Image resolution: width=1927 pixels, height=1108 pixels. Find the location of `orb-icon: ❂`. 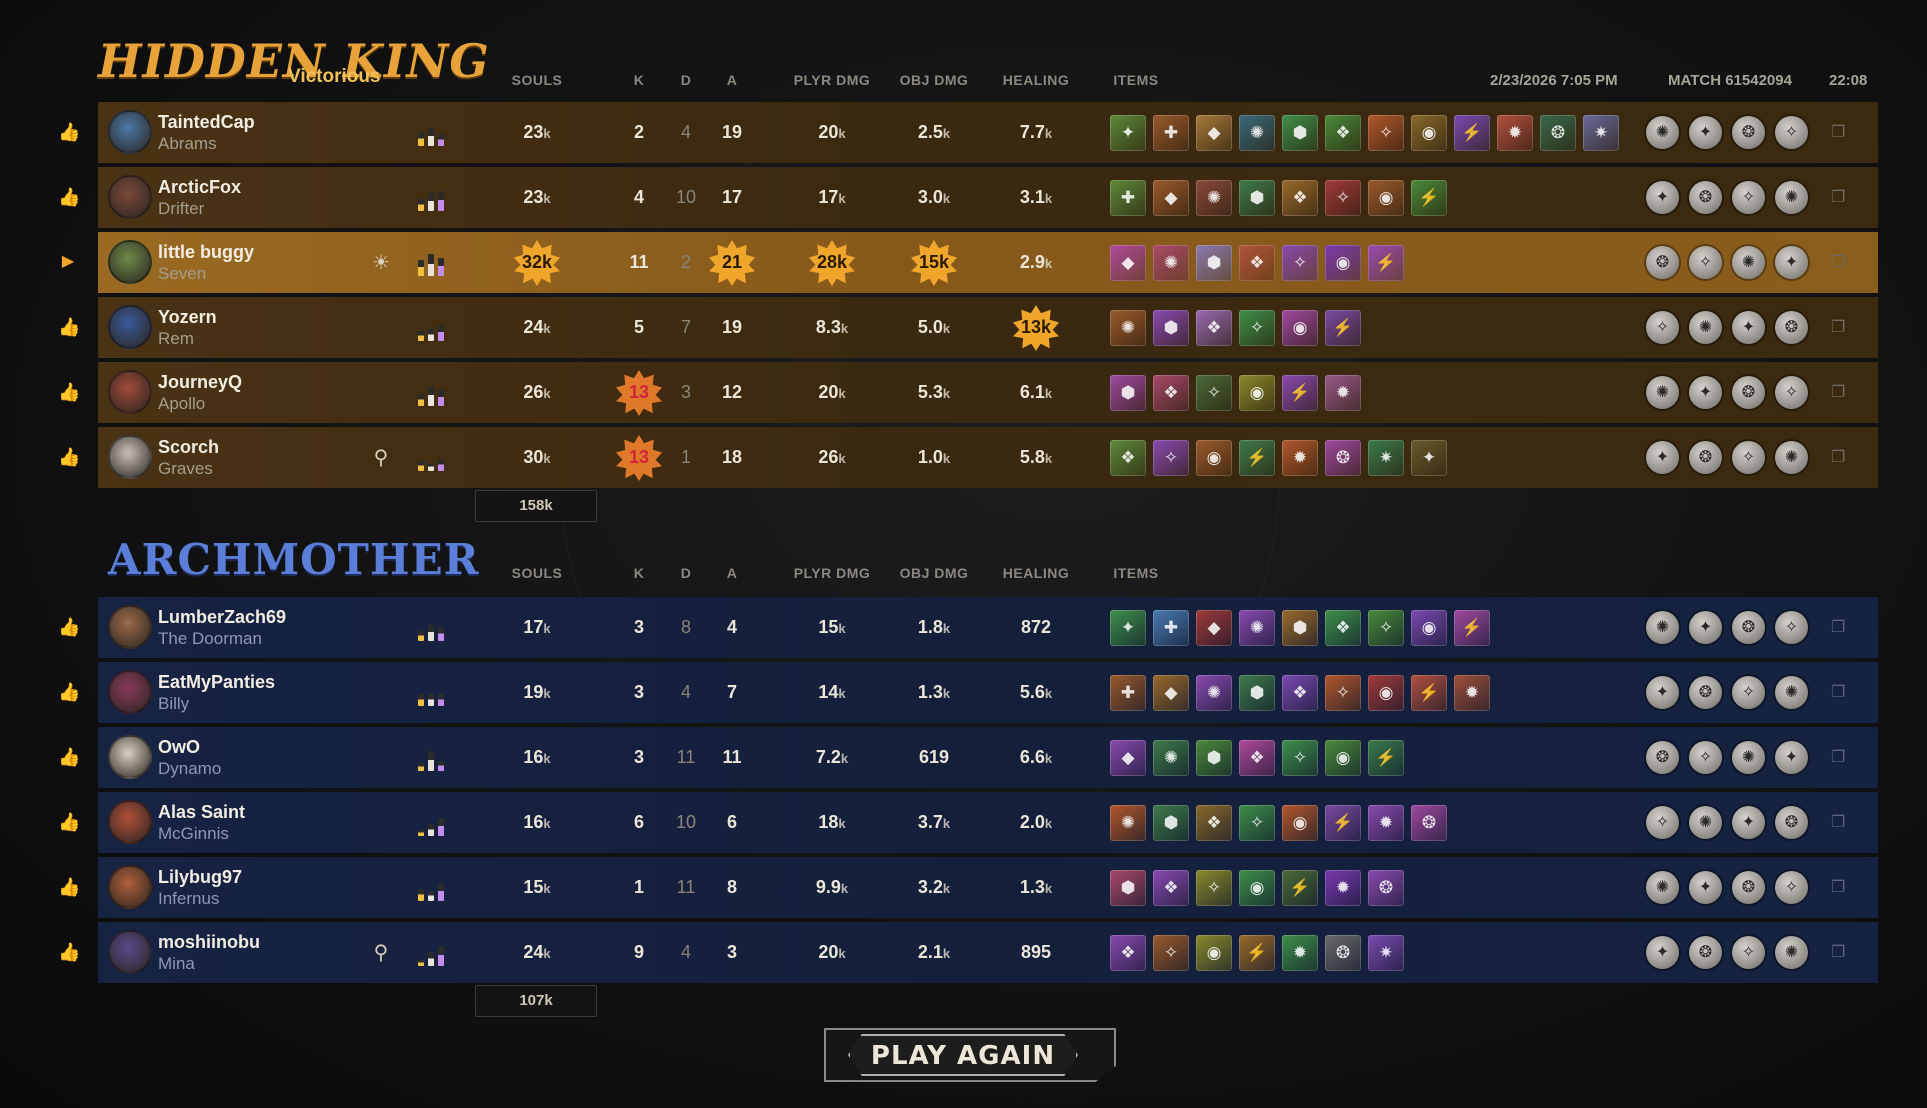

orb-icon: ❂ is located at coordinates (1662, 262).